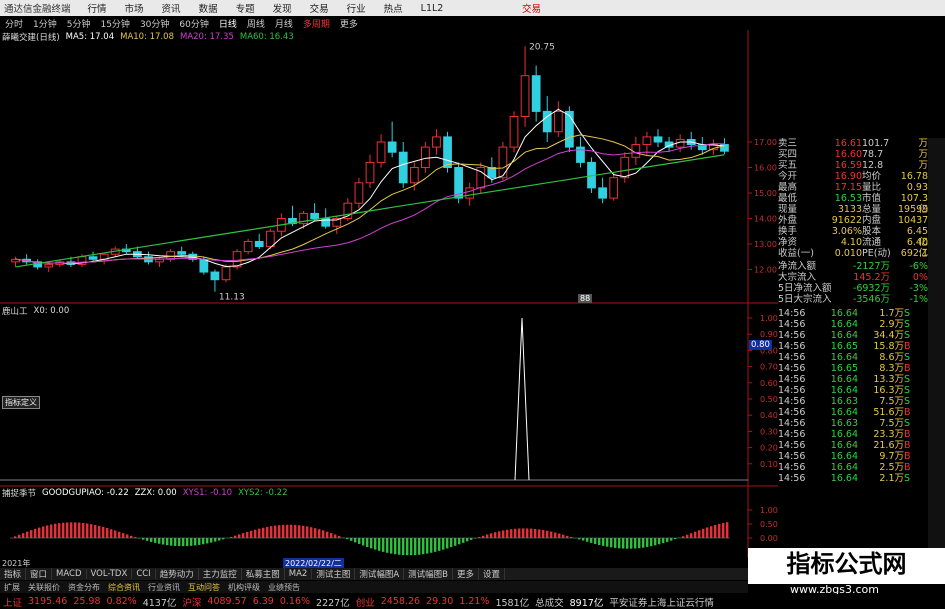  I want to click on tick-row-cell: S, so click(907, 324).